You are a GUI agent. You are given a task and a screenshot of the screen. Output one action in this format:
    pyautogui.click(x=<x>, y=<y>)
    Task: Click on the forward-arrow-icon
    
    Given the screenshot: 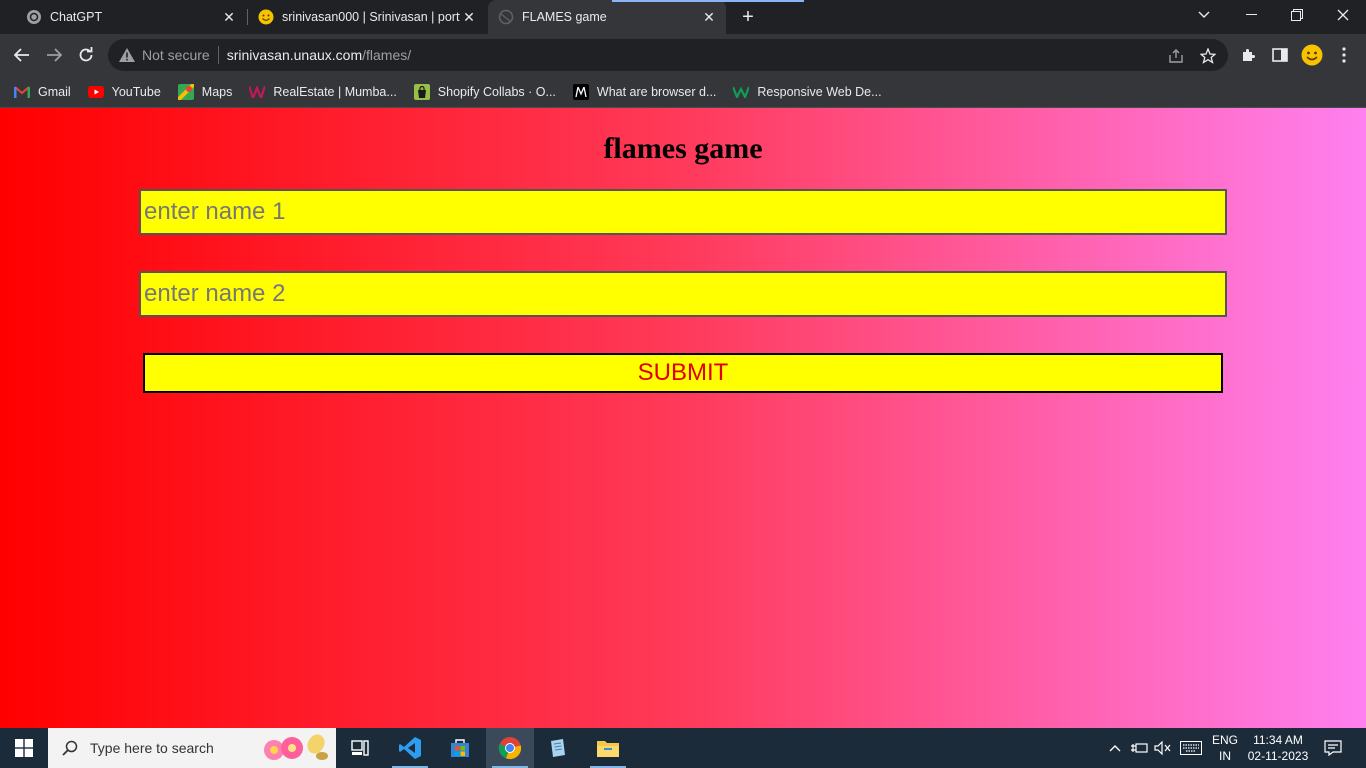 What is the action you would take?
    pyautogui.click(x=54, y=55)
    